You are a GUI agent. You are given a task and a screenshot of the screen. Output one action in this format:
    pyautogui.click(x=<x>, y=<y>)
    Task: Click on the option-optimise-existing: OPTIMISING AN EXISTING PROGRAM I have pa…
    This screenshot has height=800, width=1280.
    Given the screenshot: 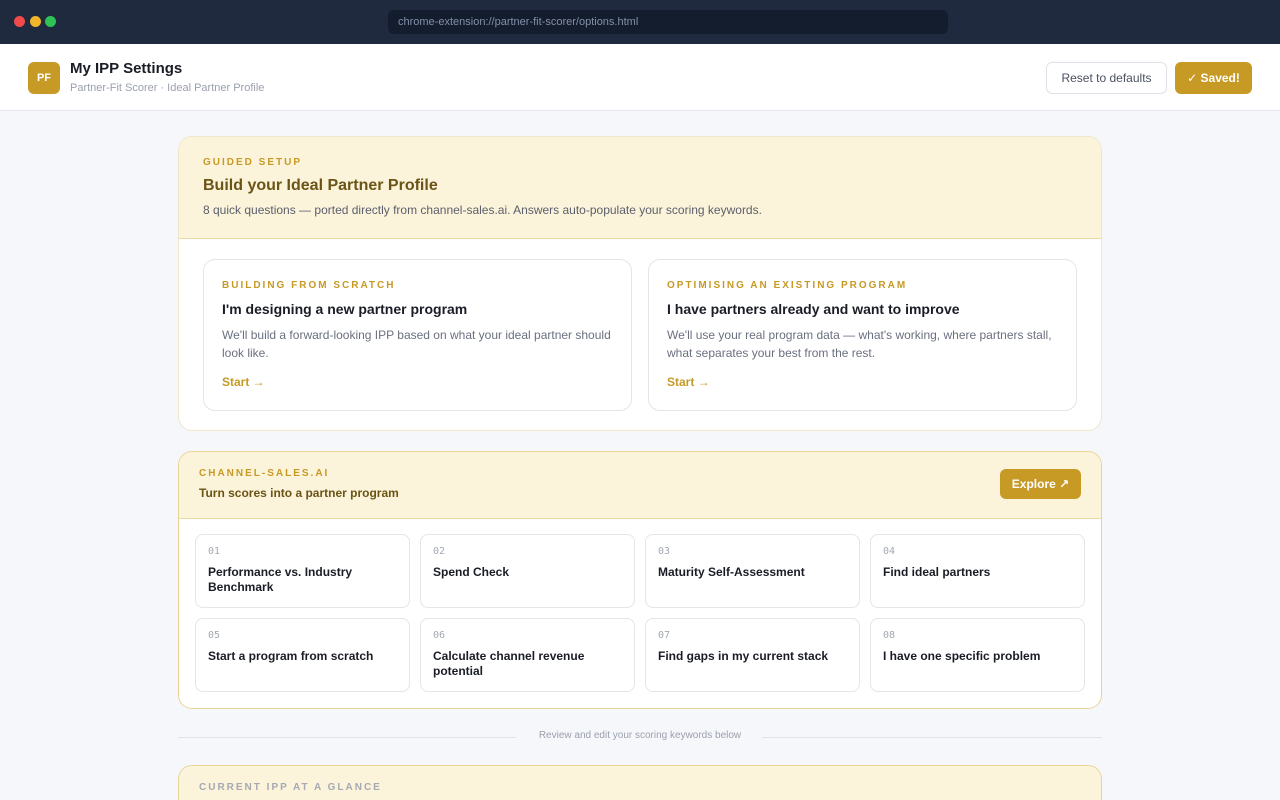 What is the action you would take?
    pyautogui.click(x=862, y=335)
    